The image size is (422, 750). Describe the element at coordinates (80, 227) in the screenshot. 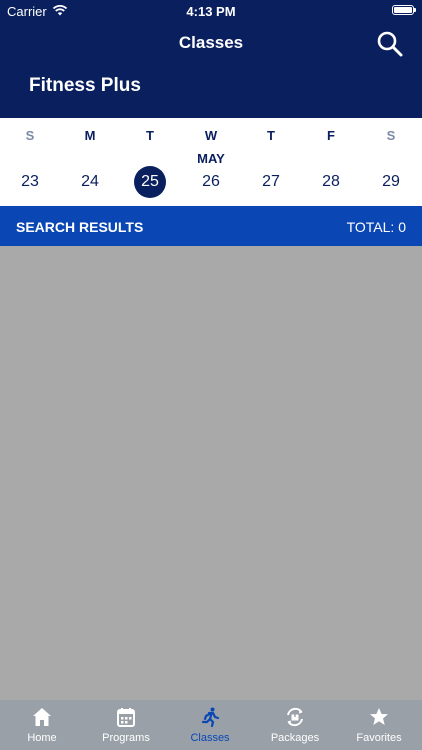

I see `results-title: SEARCH RESULTS` at that location.